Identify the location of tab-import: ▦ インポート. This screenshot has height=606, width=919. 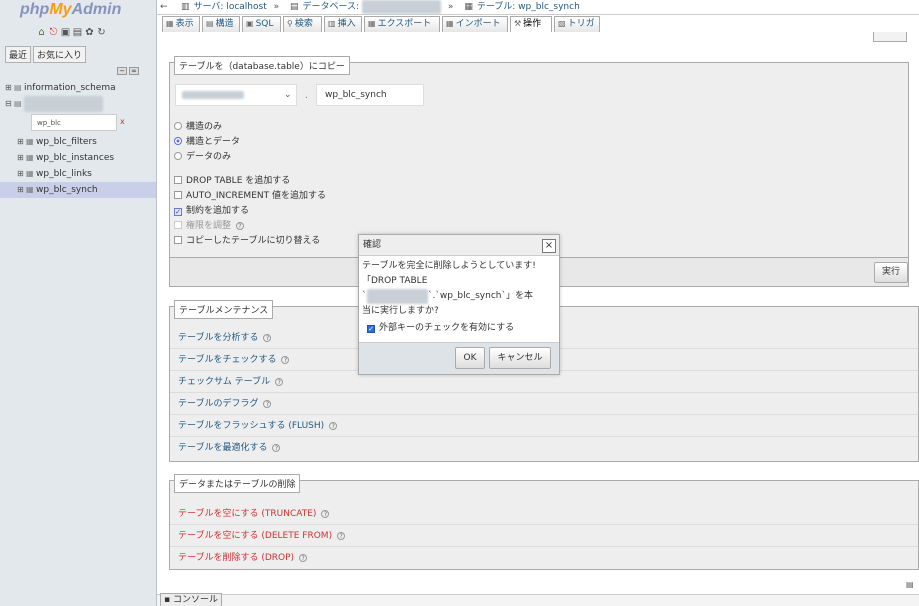
(475, 24).